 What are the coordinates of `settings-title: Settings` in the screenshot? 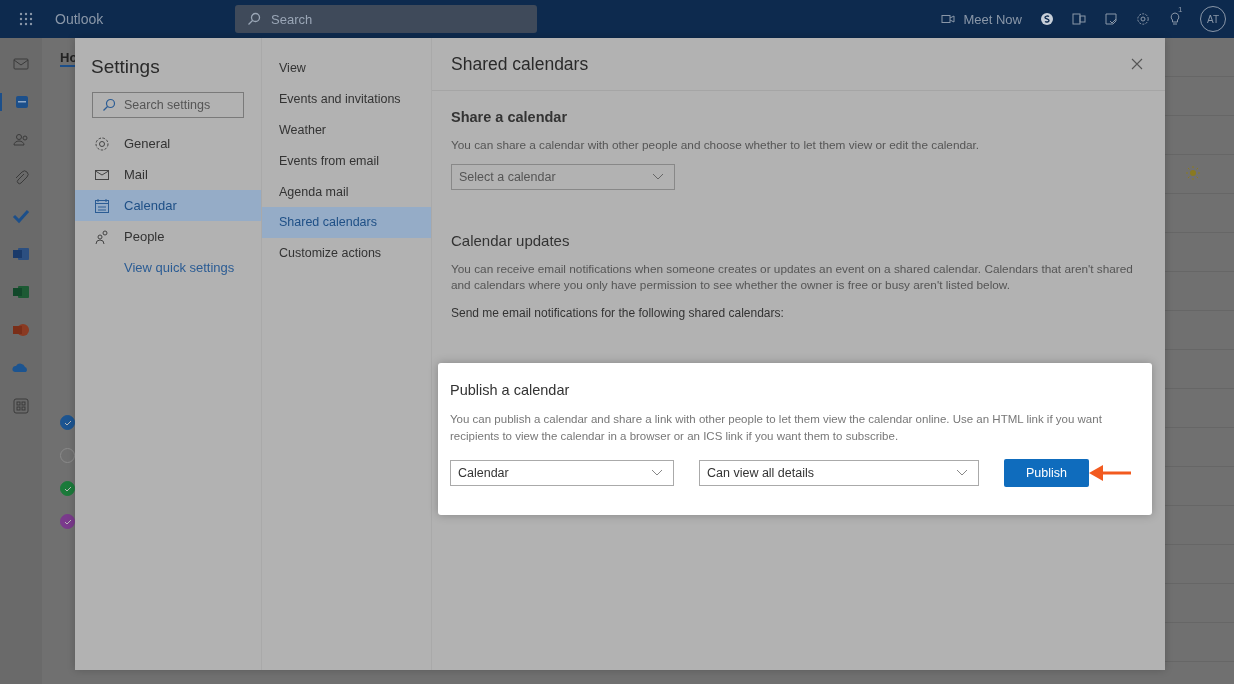 It's located at (126, 67).